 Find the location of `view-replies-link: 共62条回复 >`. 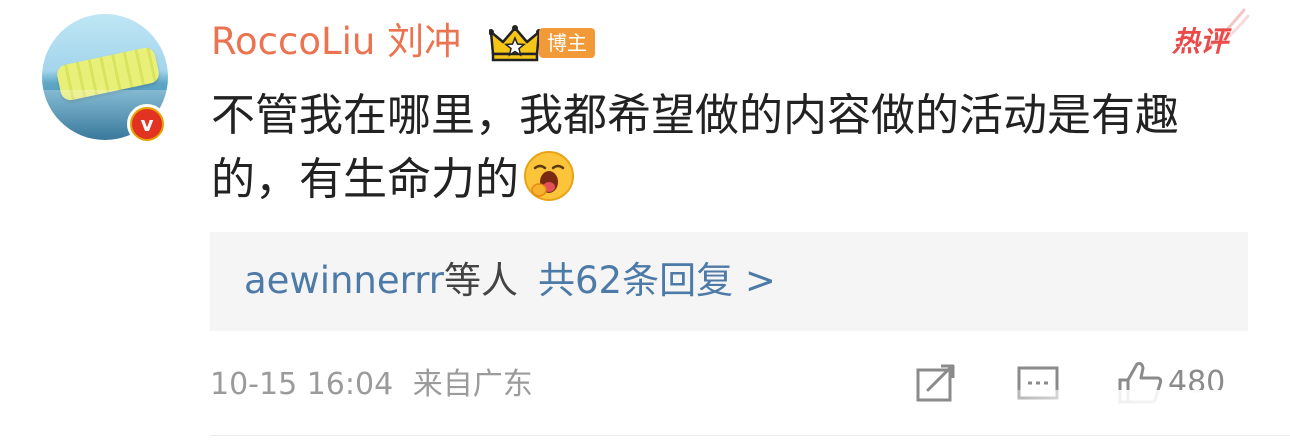

view-replies-link: 共62条回复 > is located at coordinates (657, 280).